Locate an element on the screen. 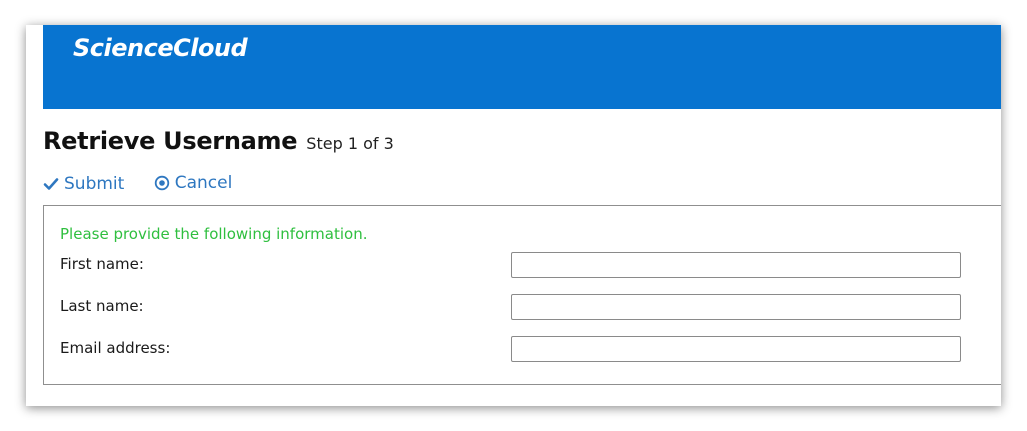  check-icon is located at coordinates (51, 184).